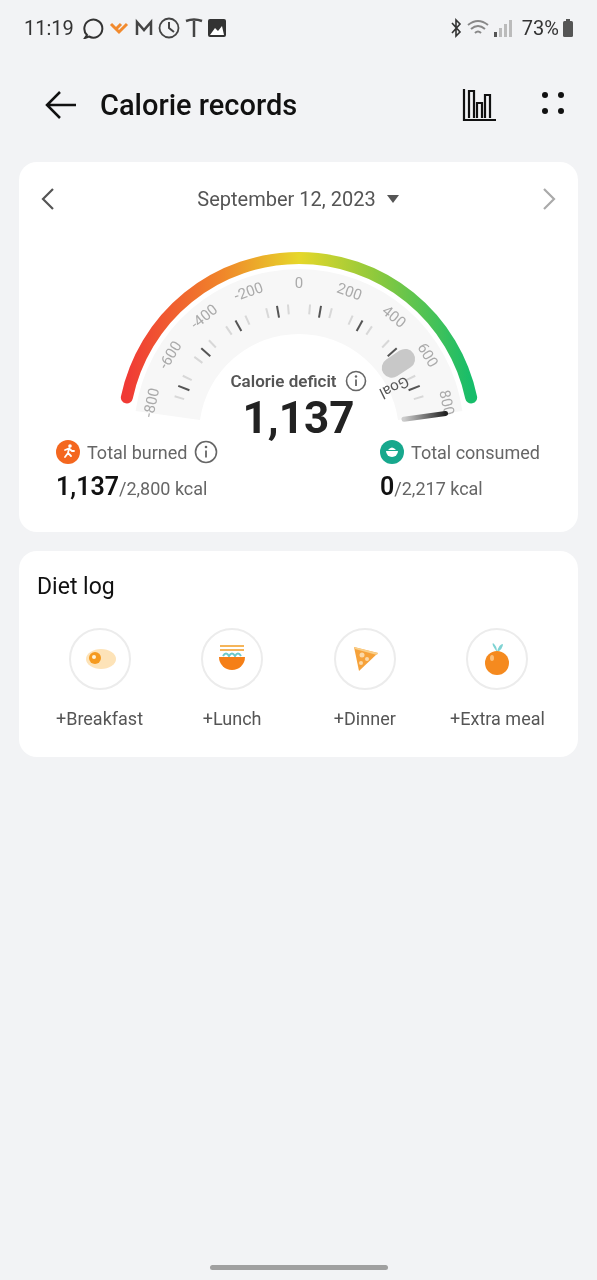 This screenshot has width=597, height=1280. What do you see at coordinates (394, 316) in the screenshot?
I see `scale-label: 400` at bounding box center [394, 316].